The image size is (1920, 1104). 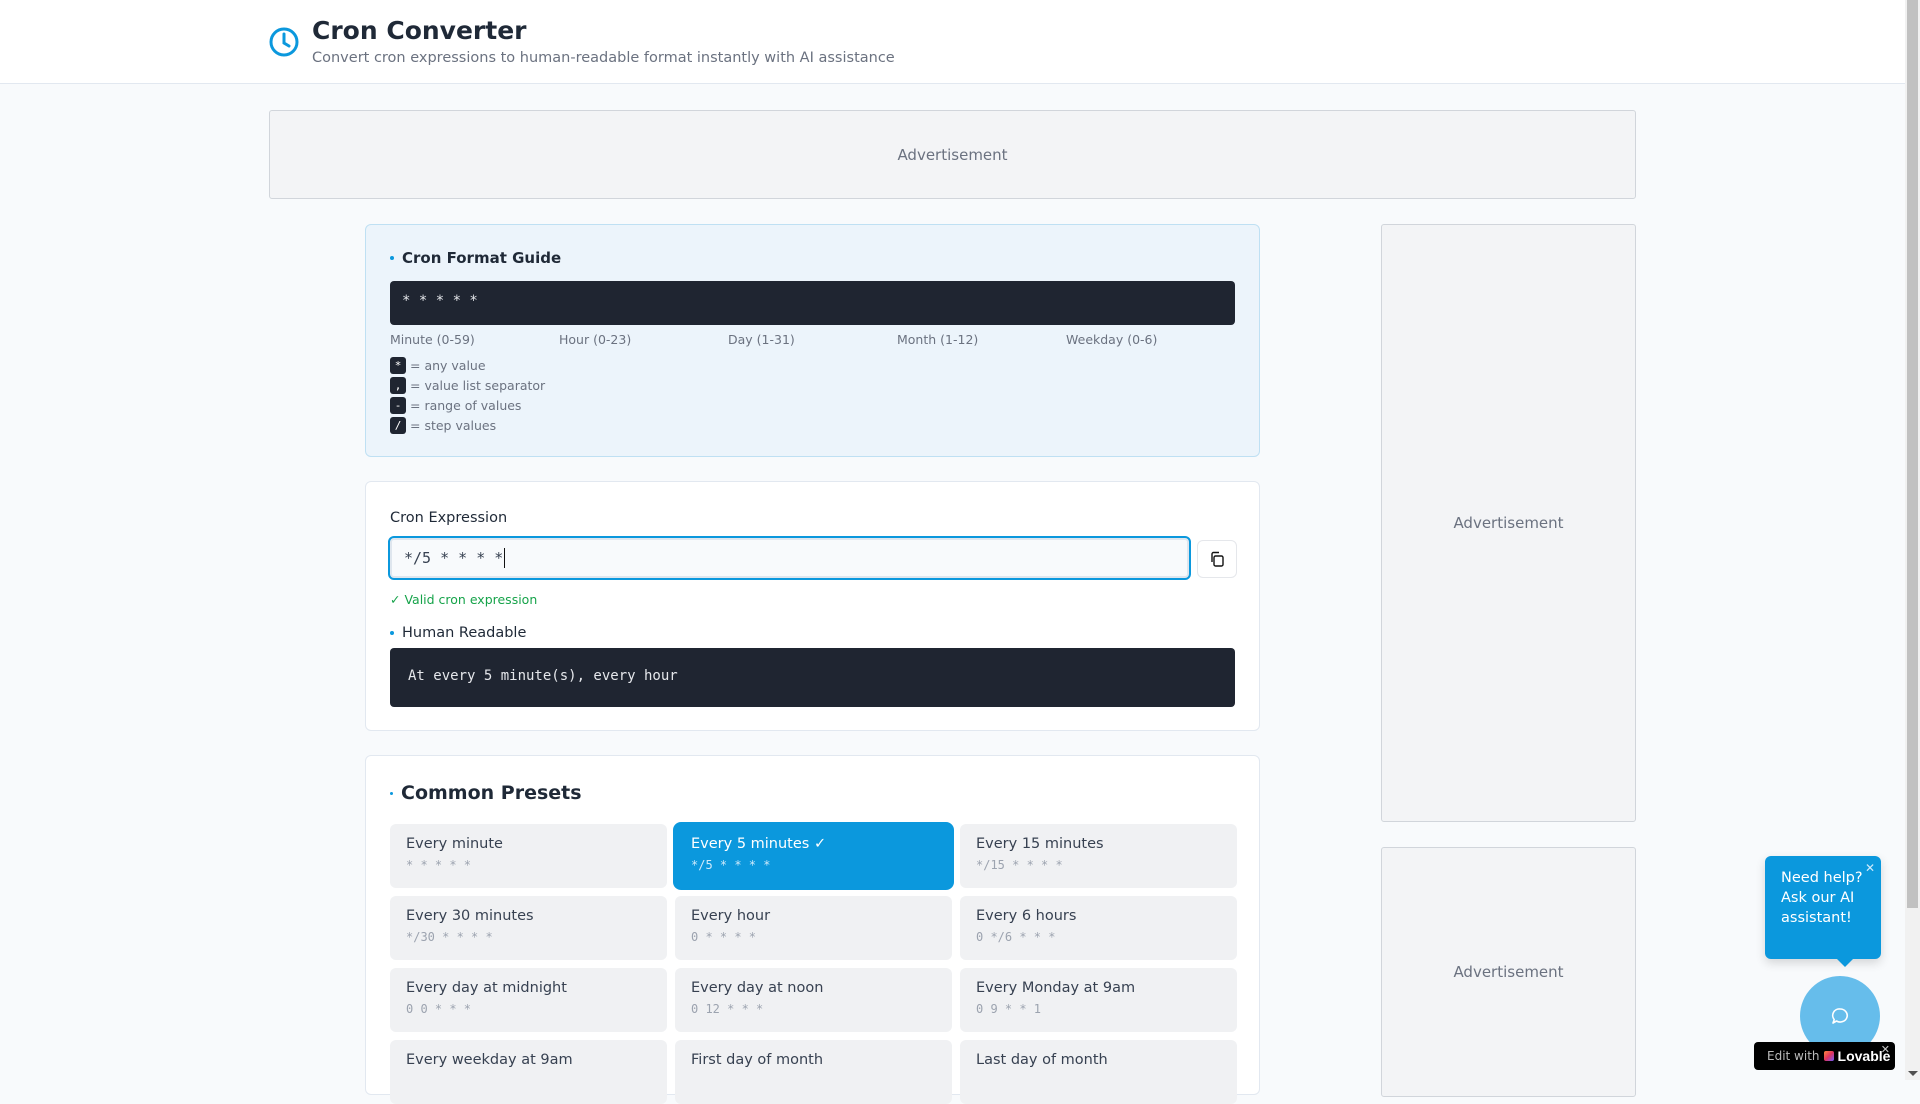 I want to click on check-icon: ✓, so click(x=397, y=599).